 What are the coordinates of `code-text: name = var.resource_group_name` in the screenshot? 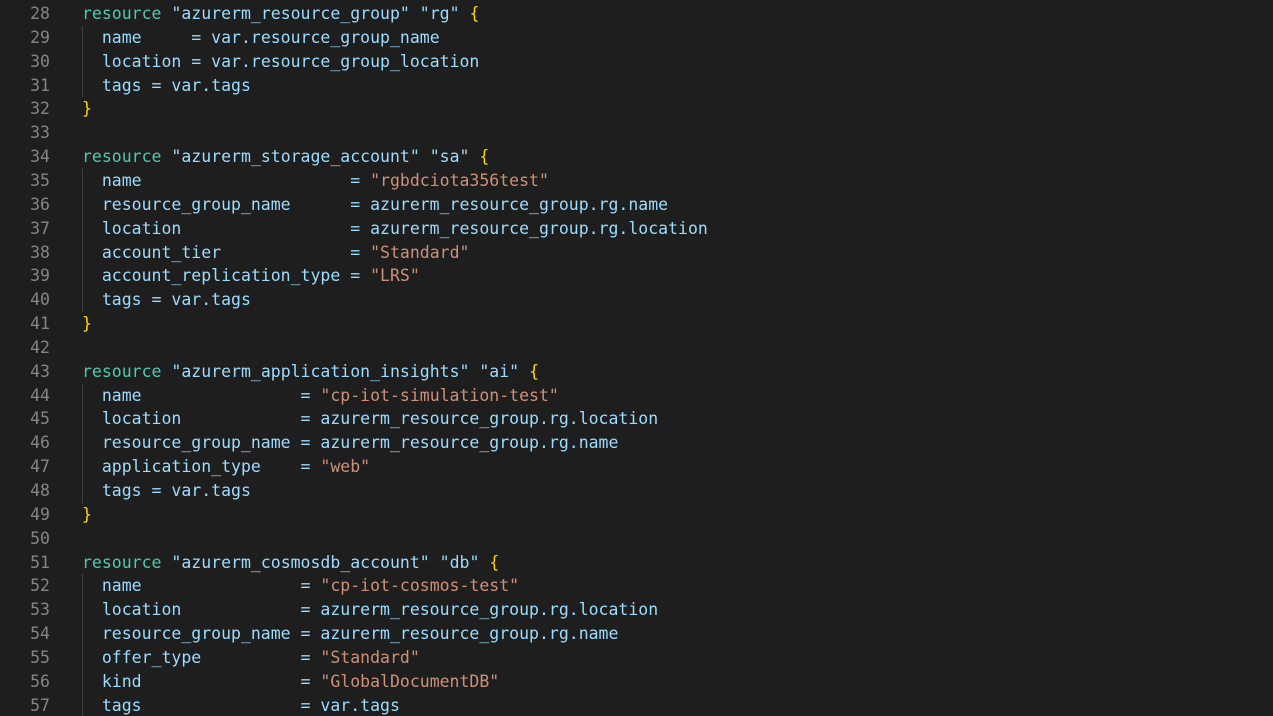 It's located at (261, 38).